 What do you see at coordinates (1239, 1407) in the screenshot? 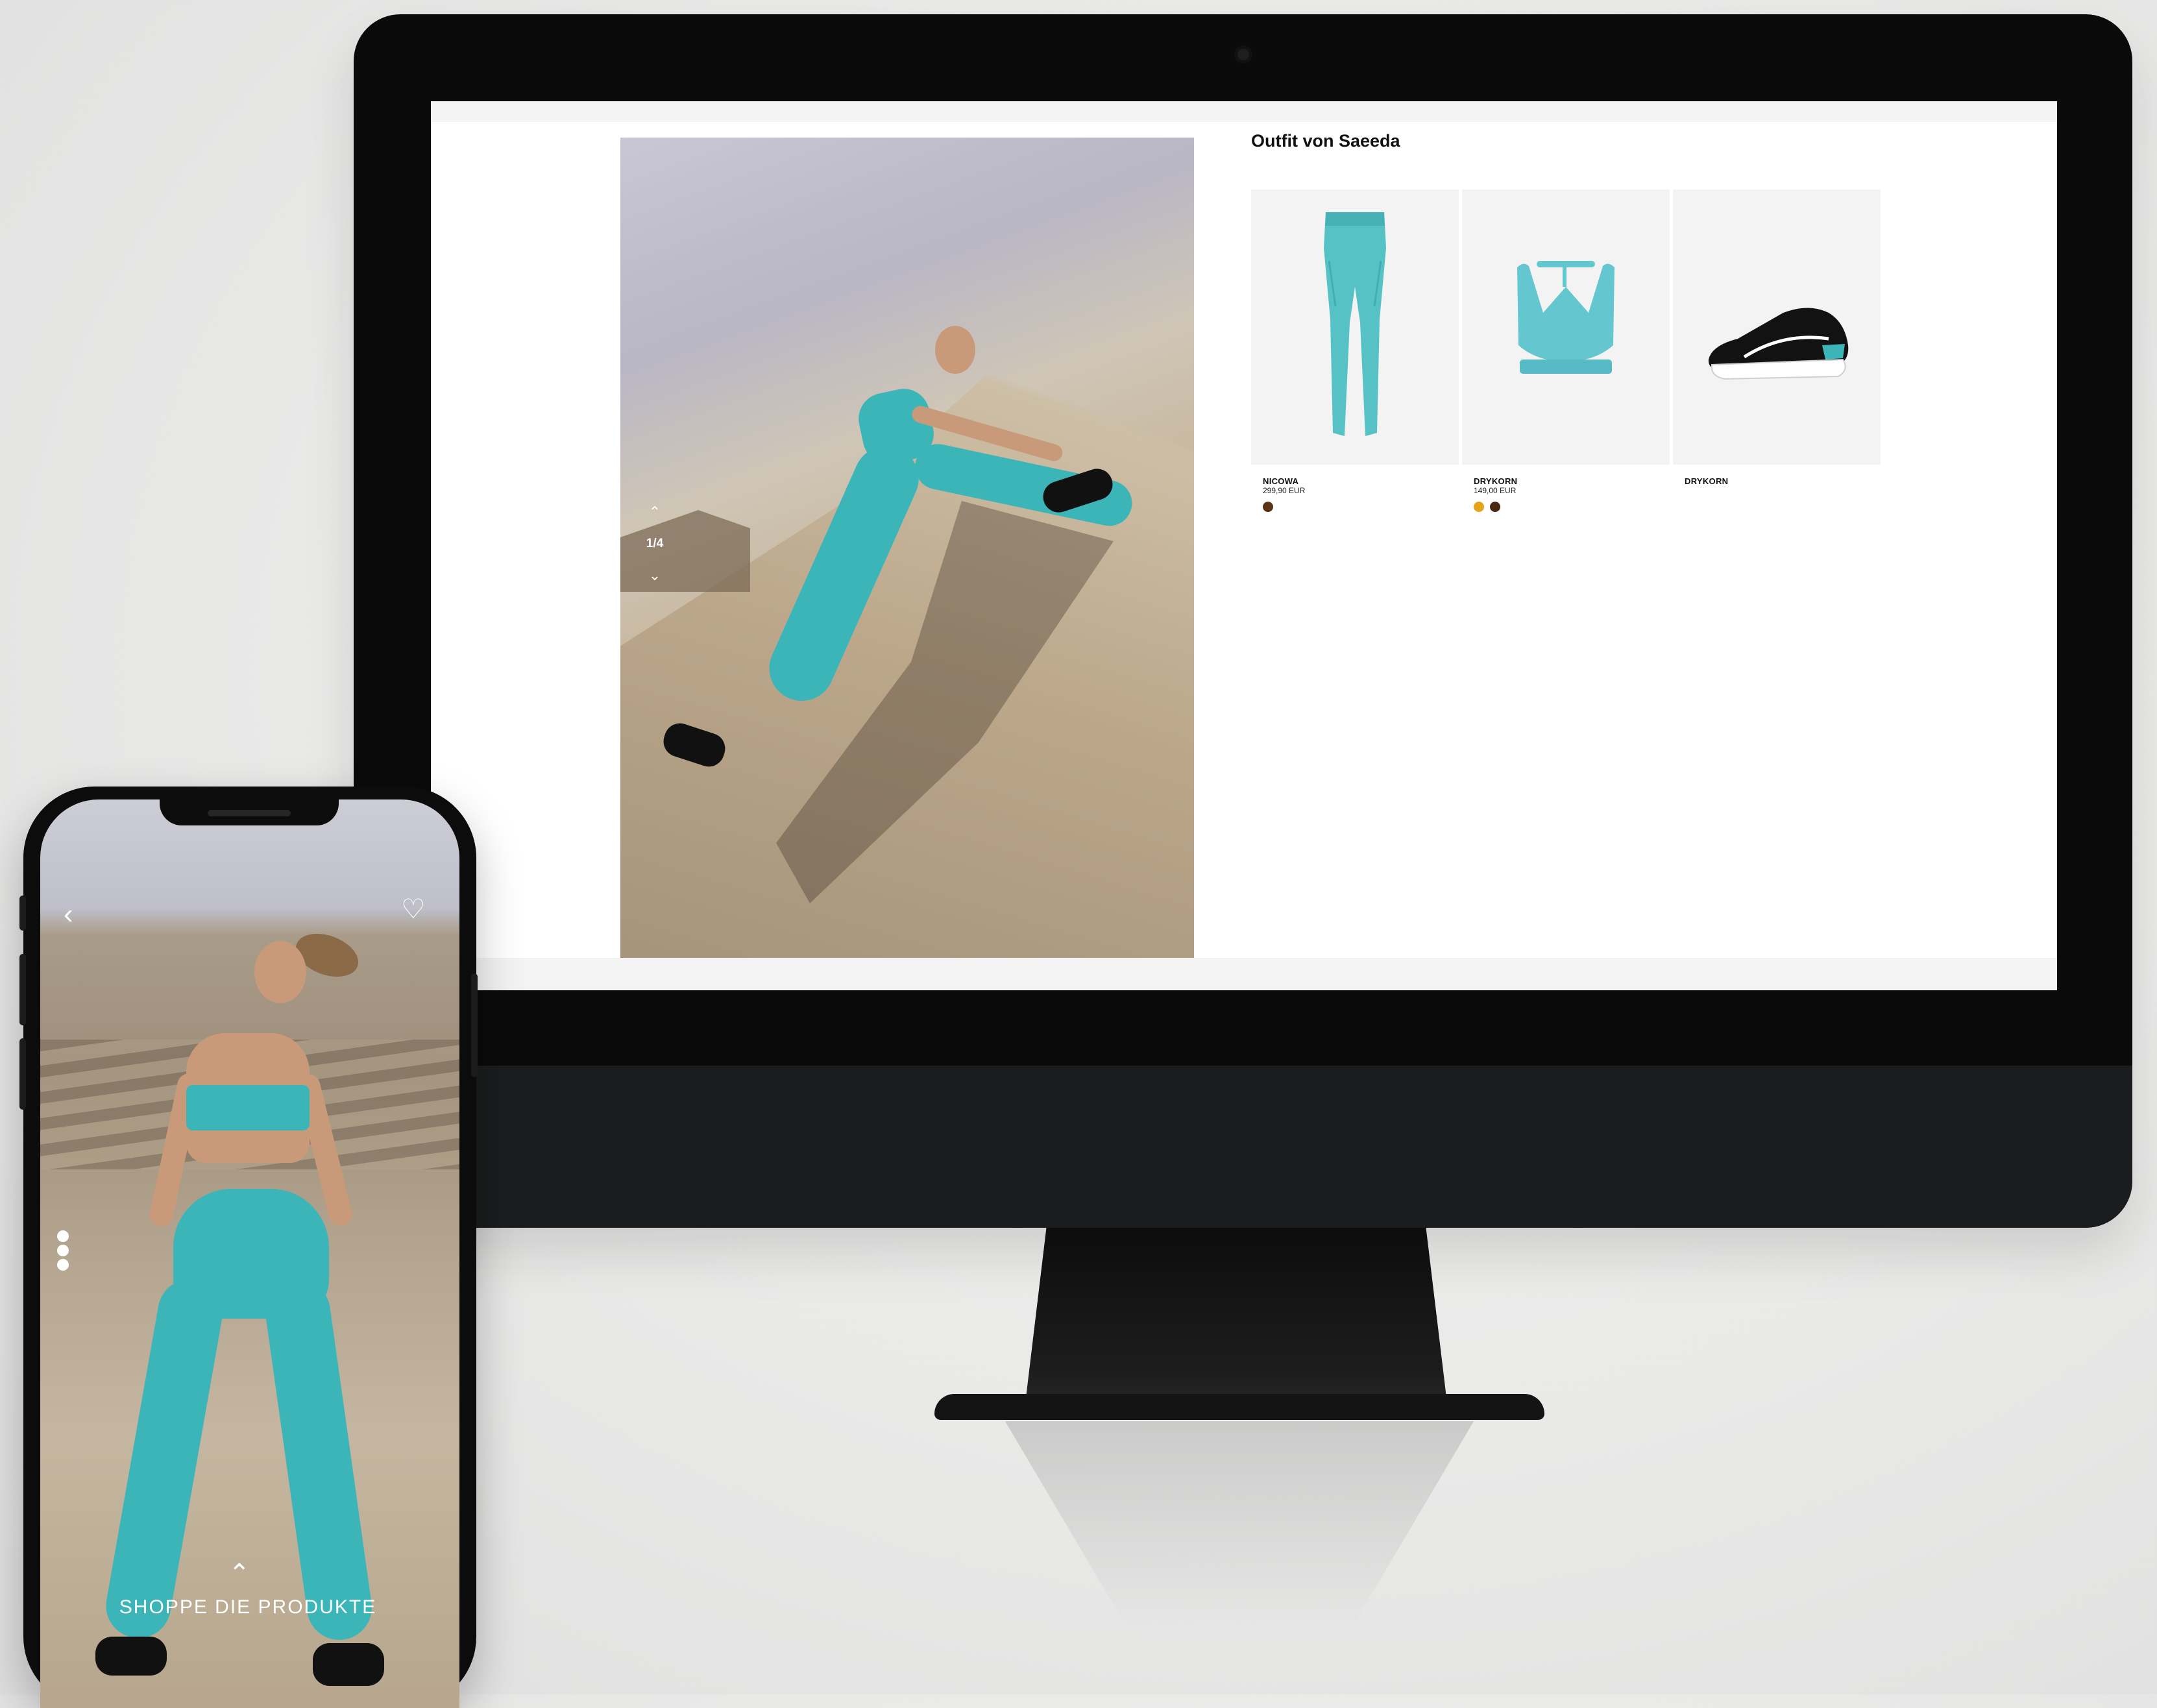
I see `monitor-stand-base` at bounding box center [1239, 1407].